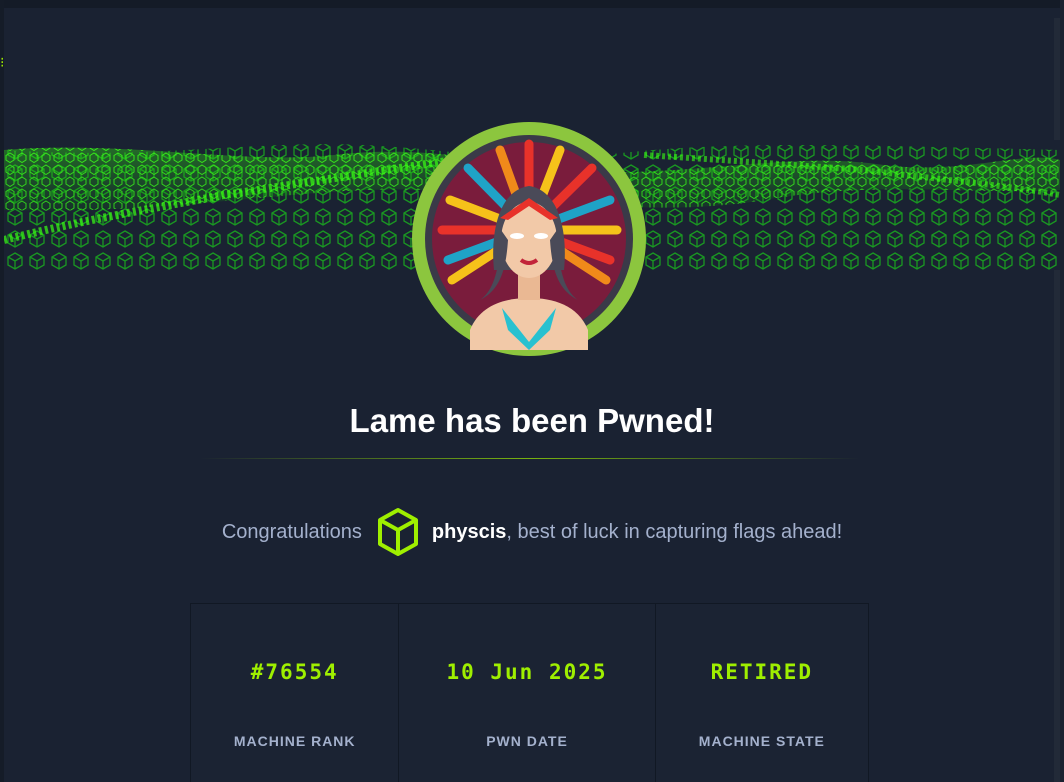 This screenshot has width=1064, height=782. I want to click on stat-pwn-date: 10 Jun 2025 PWN DATE, so click(527, 693).